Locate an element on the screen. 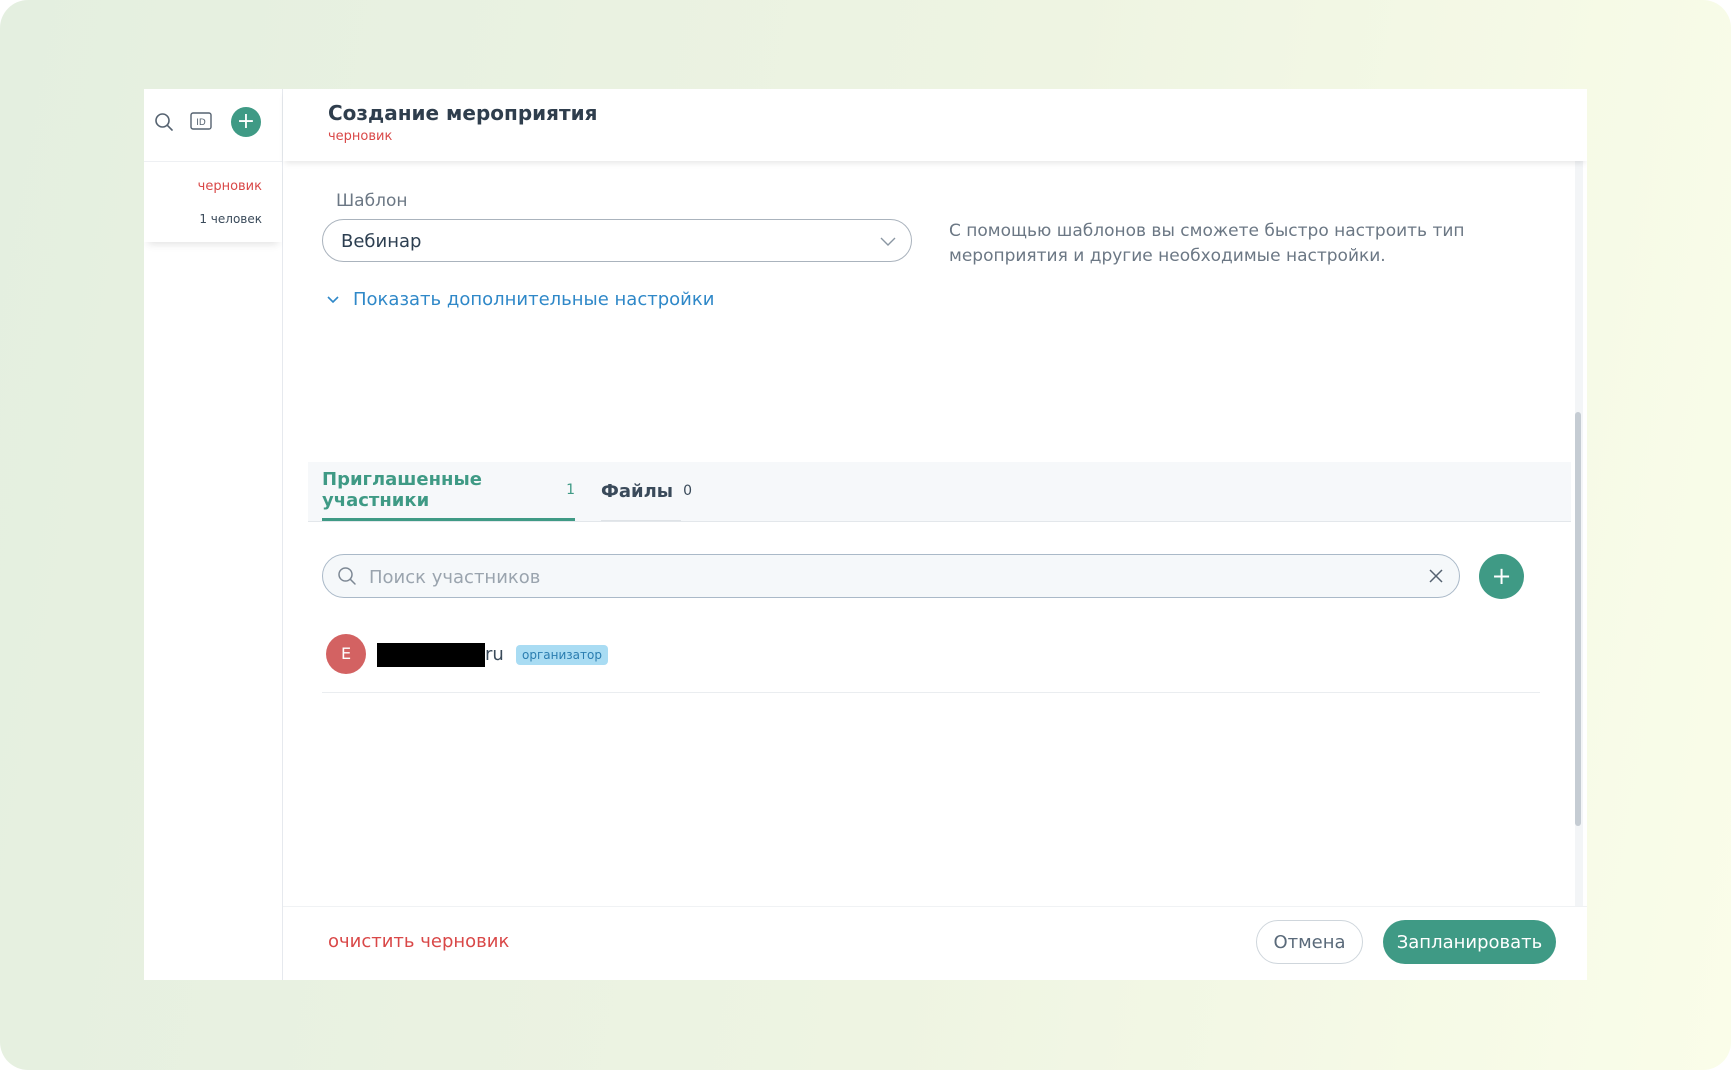 The width and height of the screenshot is (1731, 1070). redacted-email is located at coordinates (431, 655).